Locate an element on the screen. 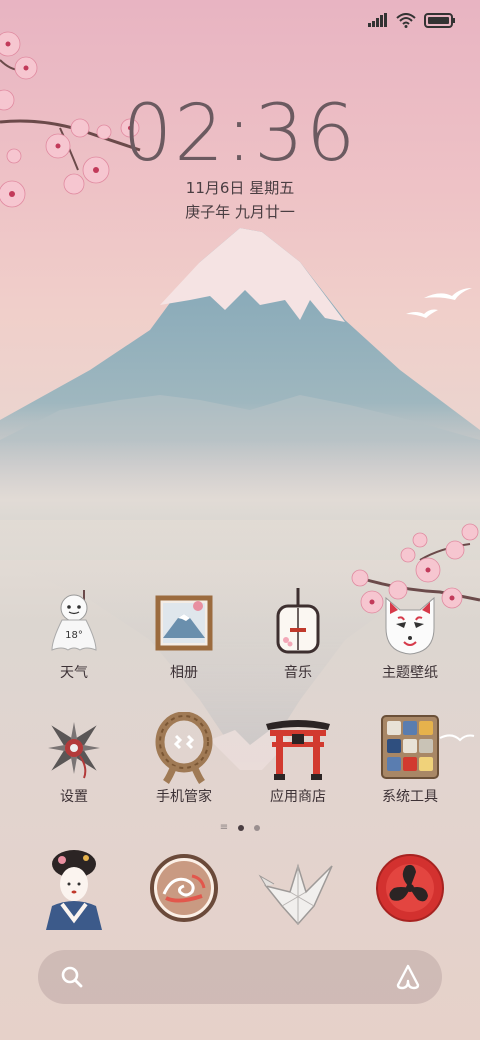 The width and height of the screenshot is (480, 1040). dock-browser is located at coordinates (298, 888).